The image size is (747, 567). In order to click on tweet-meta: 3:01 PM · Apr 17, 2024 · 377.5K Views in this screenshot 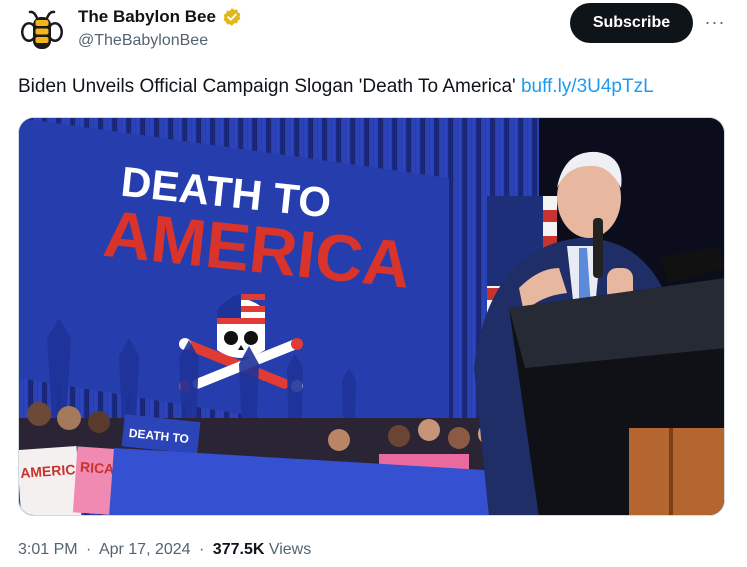, I will do `click(164, 550)`.